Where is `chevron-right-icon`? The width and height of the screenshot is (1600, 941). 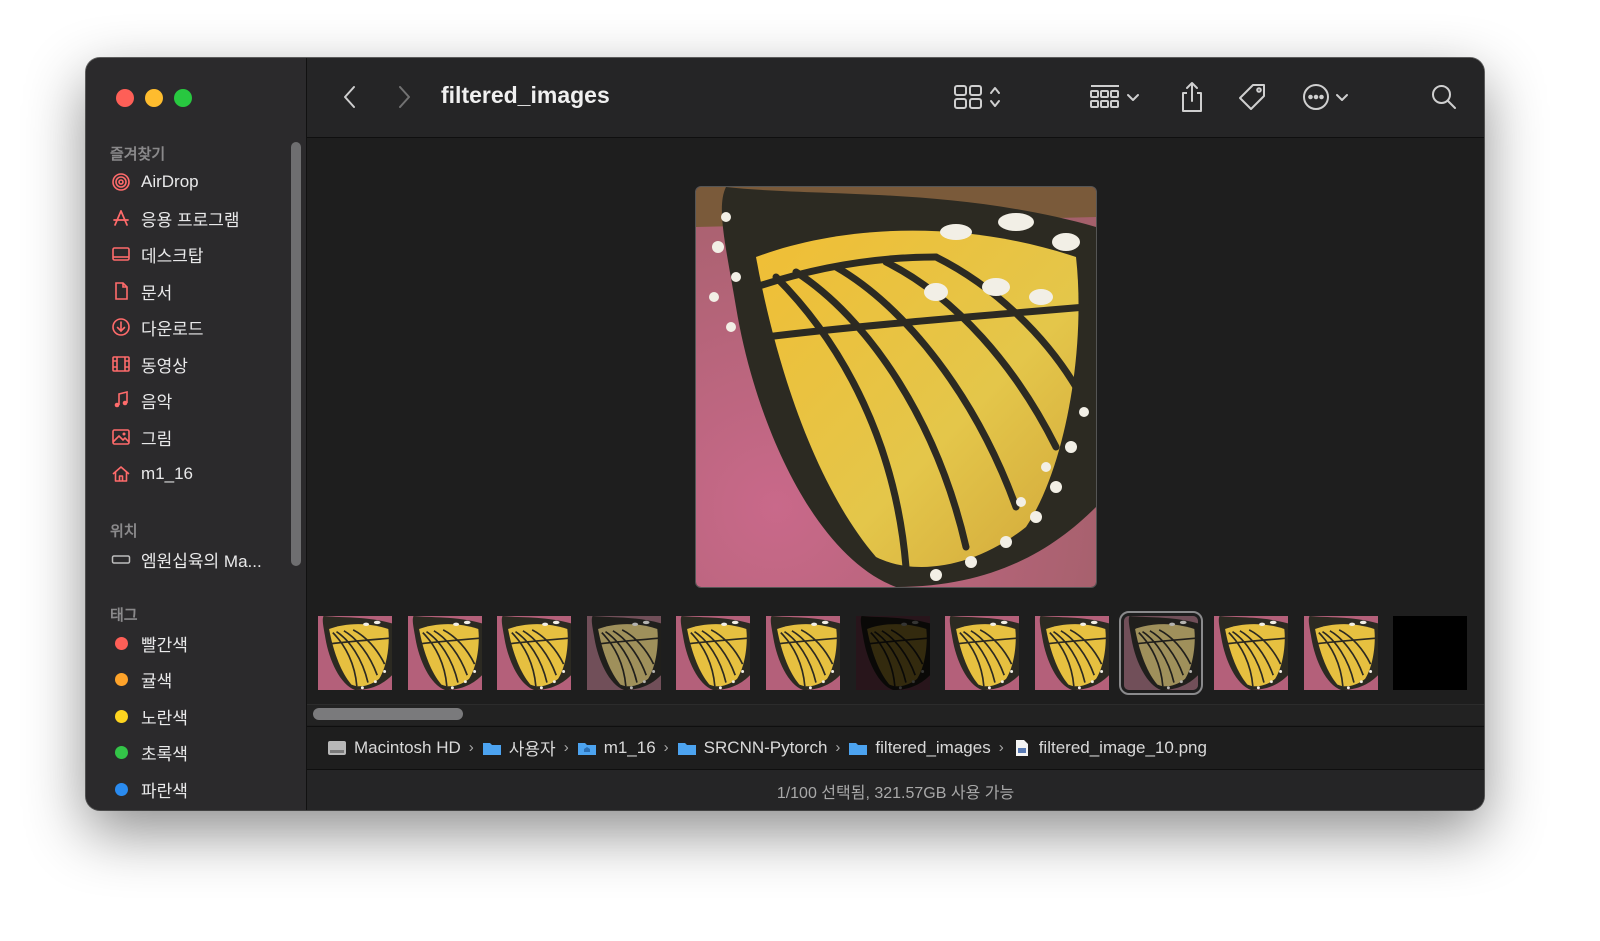
chevron-right-icon is located at coordinates (404, 97).